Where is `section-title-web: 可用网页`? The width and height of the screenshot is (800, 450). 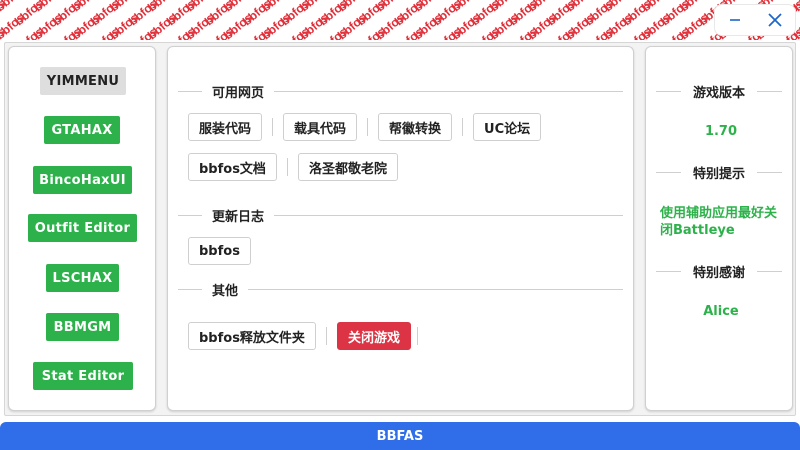
section-title-web: 可用网页 is located at coordinates (238, 93).